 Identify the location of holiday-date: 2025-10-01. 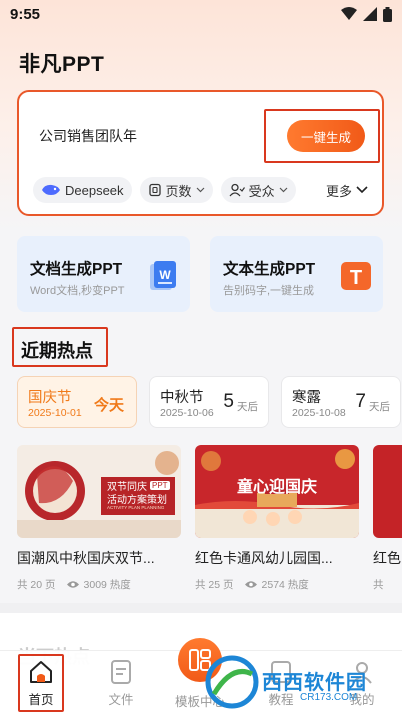
(55, 413).